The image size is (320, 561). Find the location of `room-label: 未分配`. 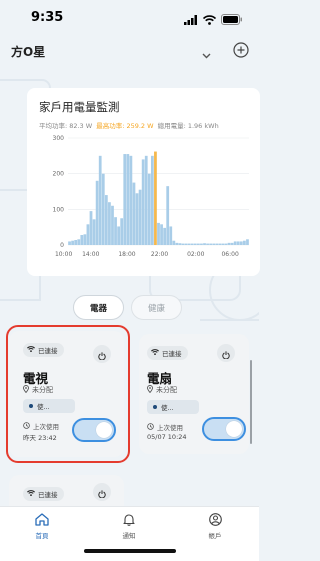

room-label: 未分配 is located at coordinates (166, 390).